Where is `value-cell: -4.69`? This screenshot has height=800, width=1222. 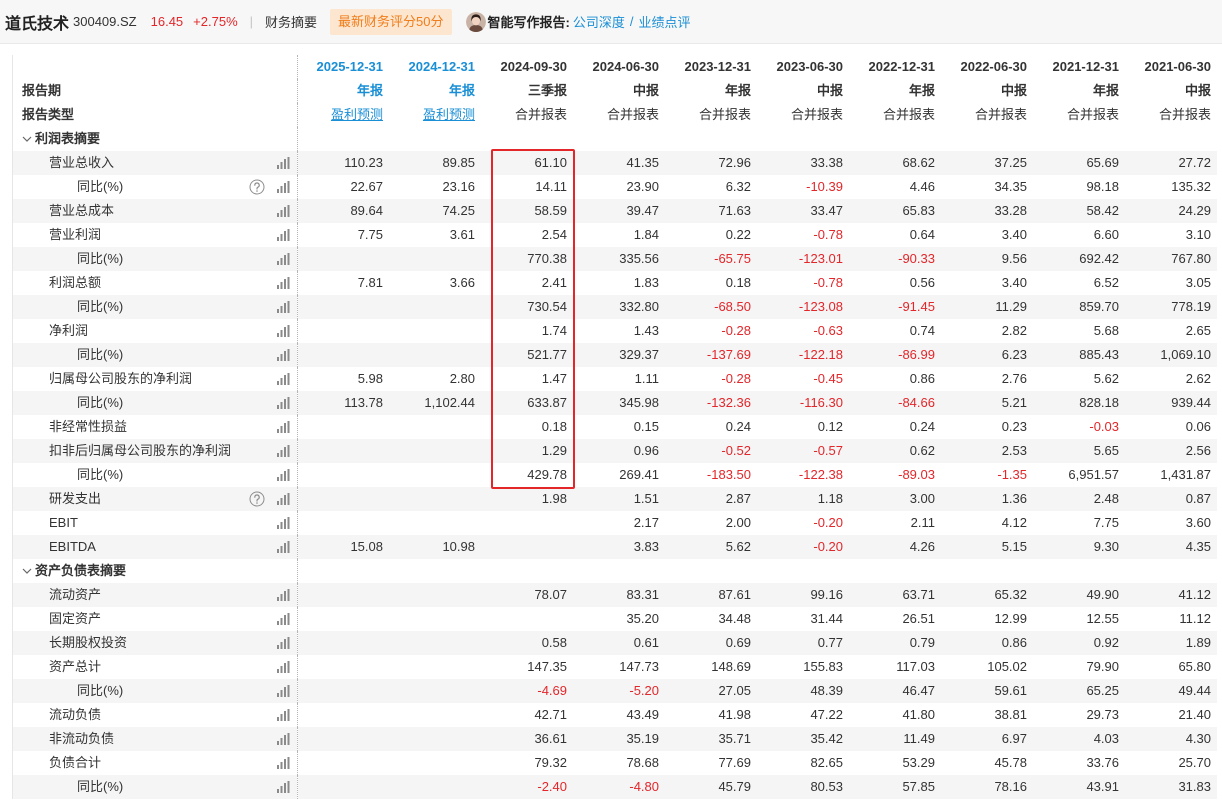 value-cell: -4.69 is located at coordinates (527, 691).